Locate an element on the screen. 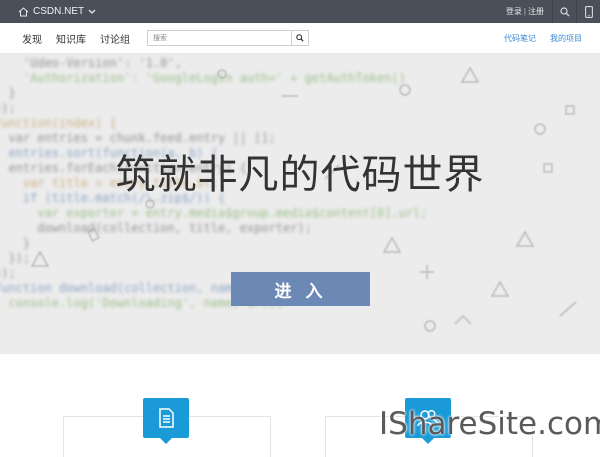  home-icon is located at coordinates (23, 11).